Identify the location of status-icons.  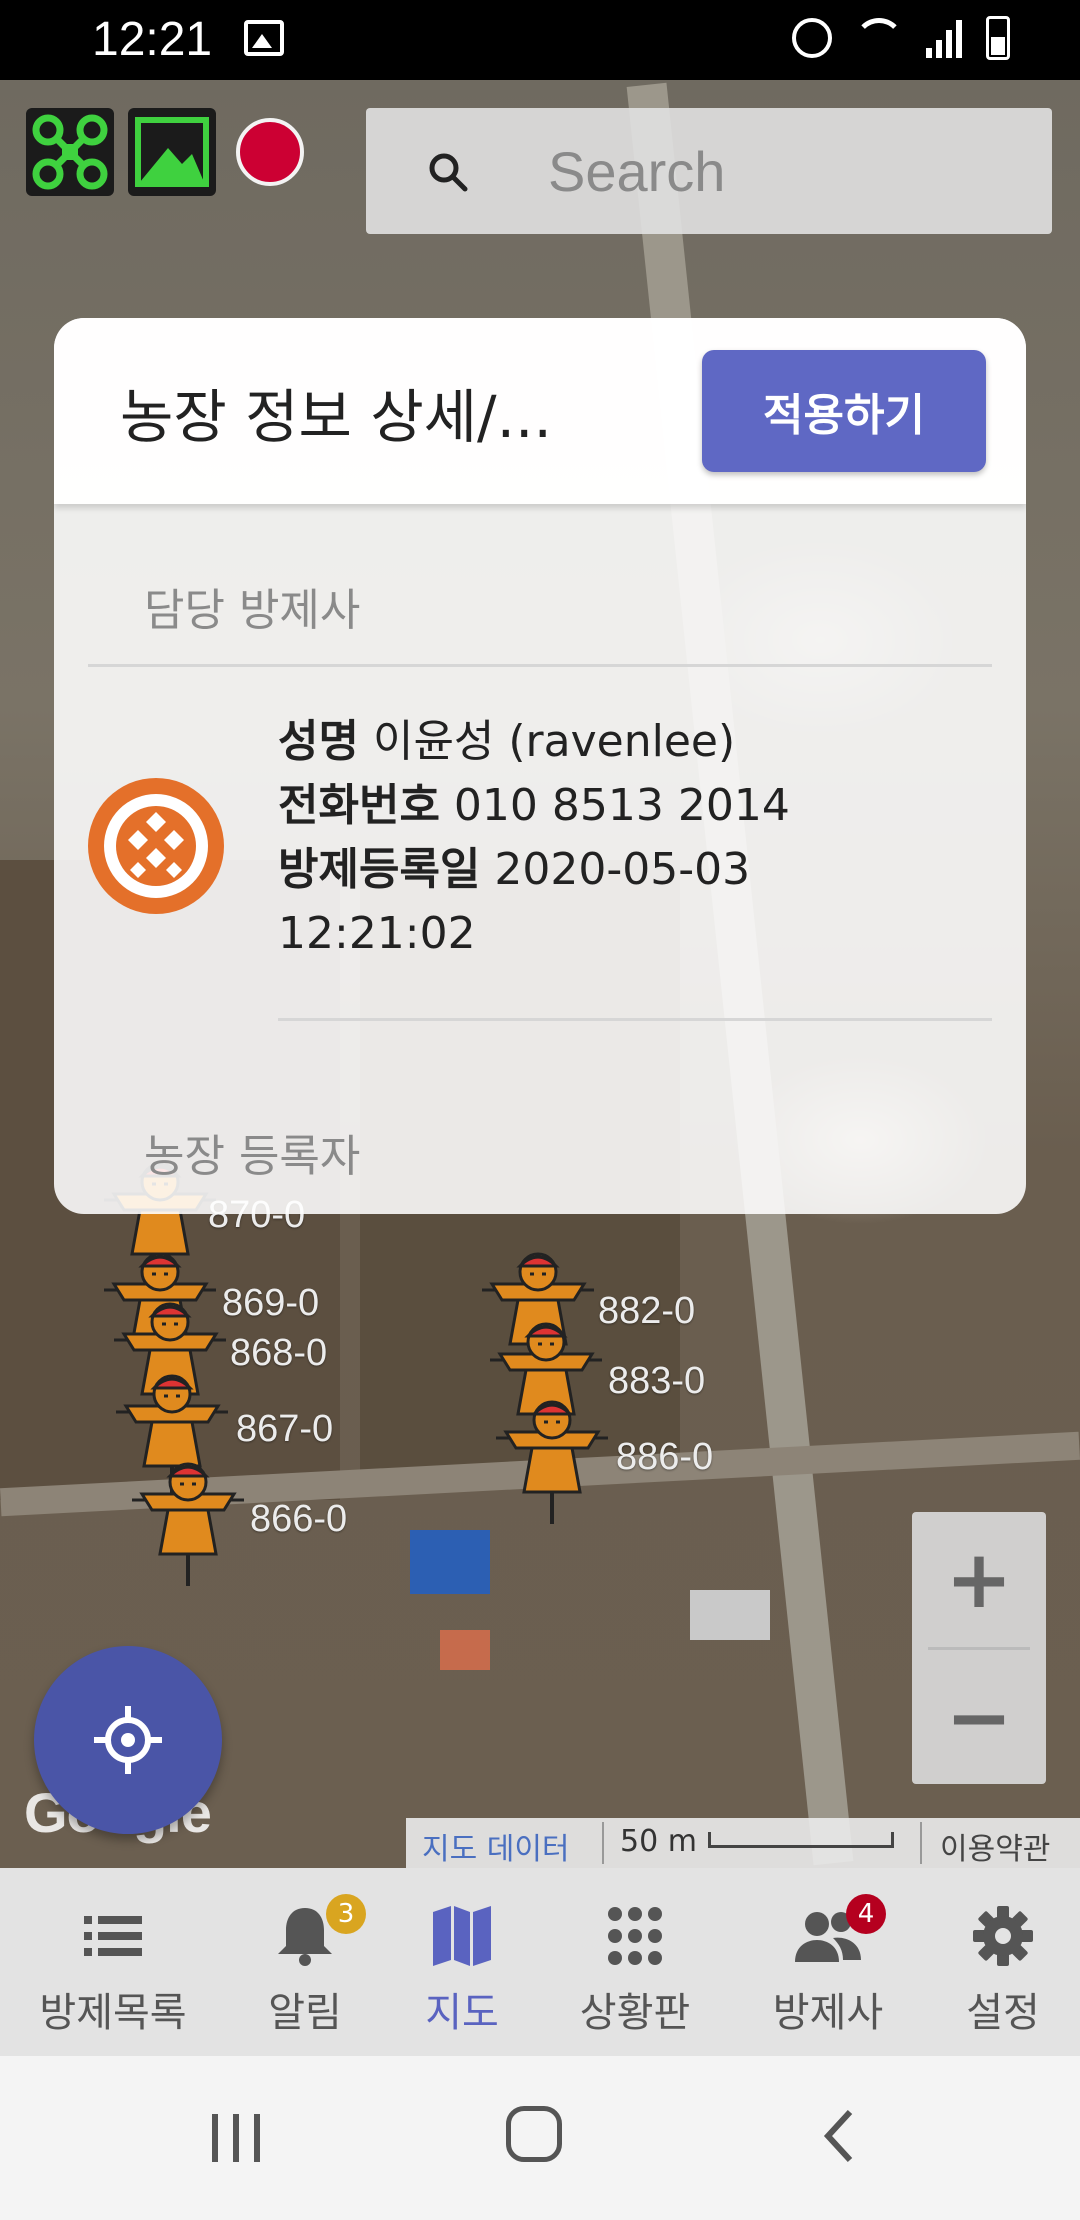
(901, 38).